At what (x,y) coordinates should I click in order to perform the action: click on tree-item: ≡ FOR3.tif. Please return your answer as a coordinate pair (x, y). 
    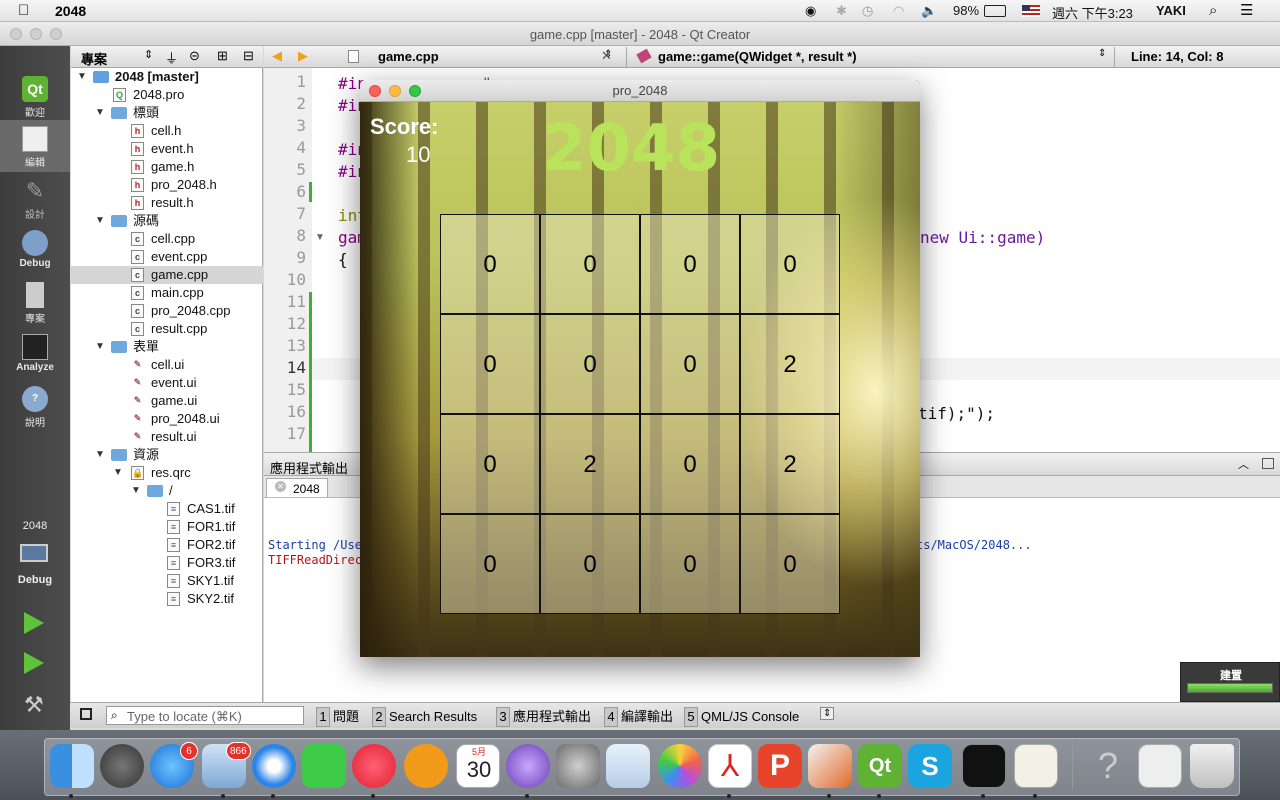
    Looking at the image, I should click on (167, 563).